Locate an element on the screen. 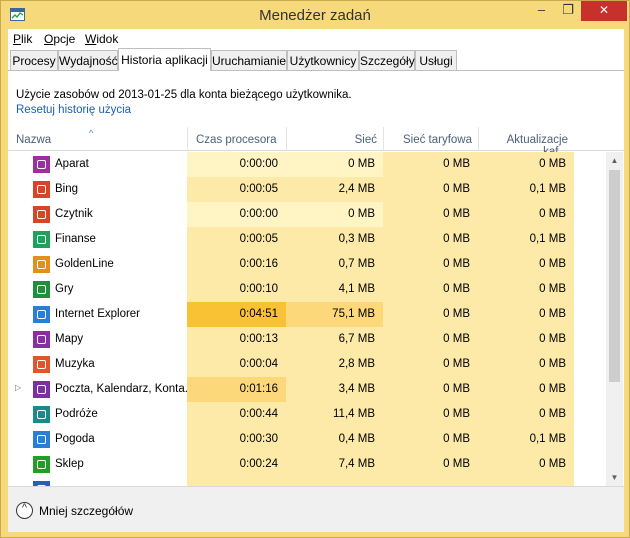 This screenshot has width=630, height=538. table-row: Mapy 0:00:13 6,7 MB 0 MB 0 MB is located at coordinates (307, 339).